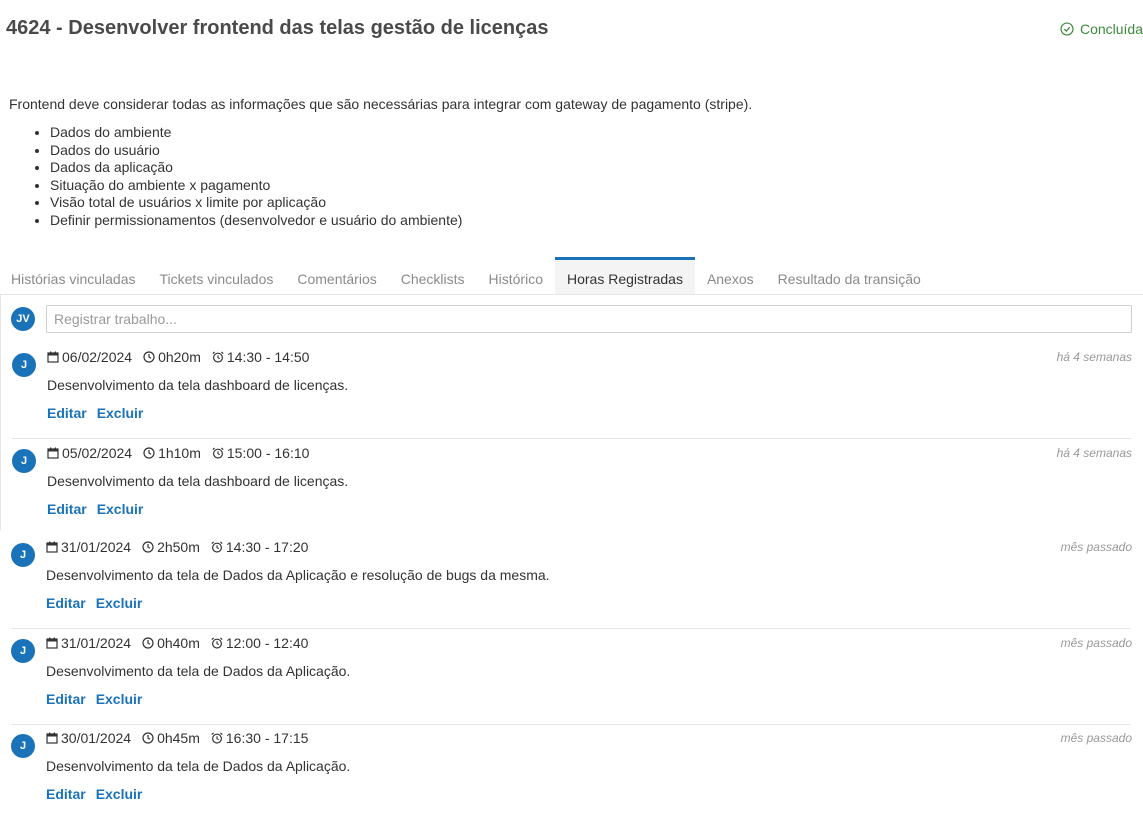 This screenshot has height=814, width=1143. What do you see at coordinates (589, 133) in the screenshot?
I see `description-item: Dados do ambiente` at bounding box center [589, 133].